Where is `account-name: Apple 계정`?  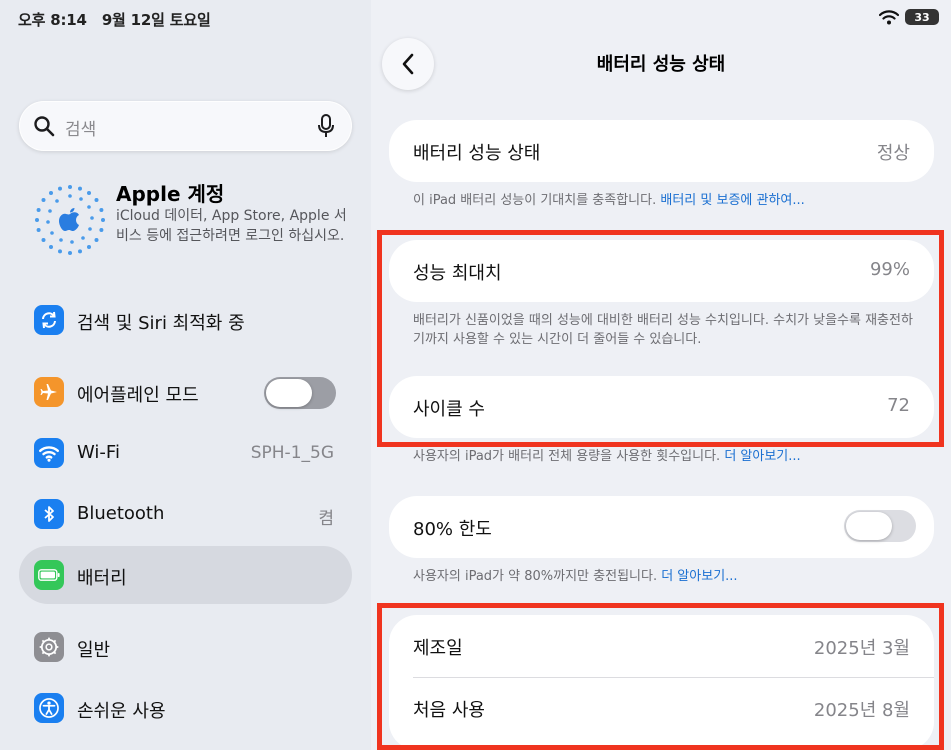
account-name: Apple 계정 is located at coordinates (170, 194).